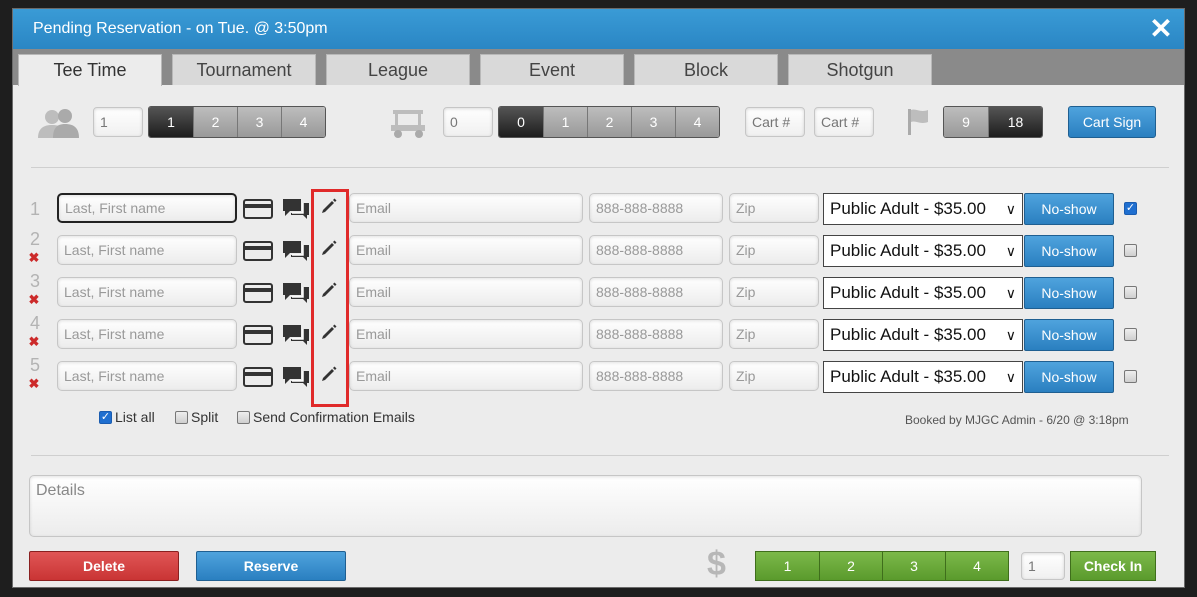 The width and height of the screenshot is (1197, 597). I want to click on send-emails-option: Send Confirmation Emails, so click(326, 417).